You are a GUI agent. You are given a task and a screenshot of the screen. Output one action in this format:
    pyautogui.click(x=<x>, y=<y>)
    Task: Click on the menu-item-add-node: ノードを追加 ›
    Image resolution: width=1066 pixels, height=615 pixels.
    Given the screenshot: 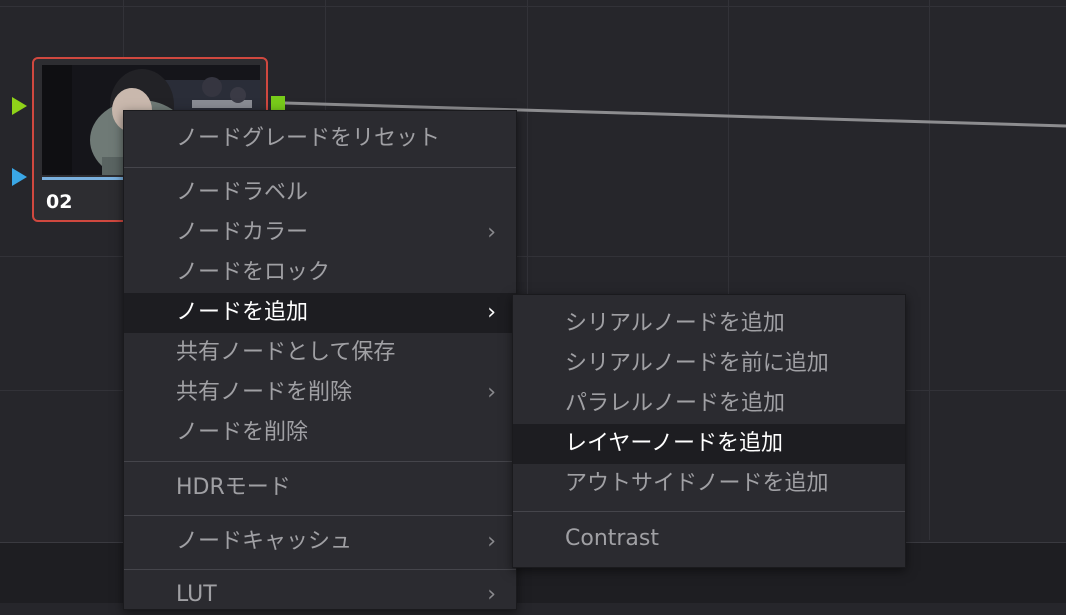 What is the action you would take?
    pyautogui.click(x=320, y=313)
    